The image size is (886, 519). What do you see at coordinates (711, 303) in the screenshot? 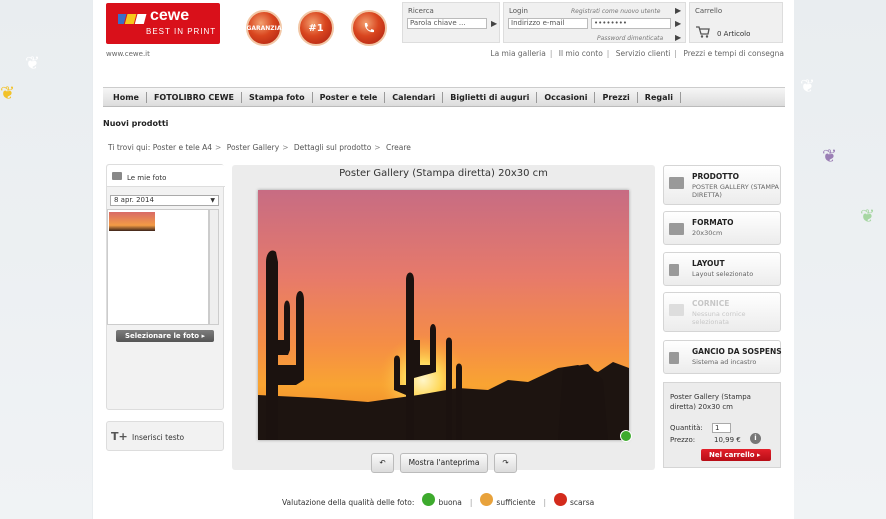
I see `option-title: CORNICE` at bounding box center [711, 303].